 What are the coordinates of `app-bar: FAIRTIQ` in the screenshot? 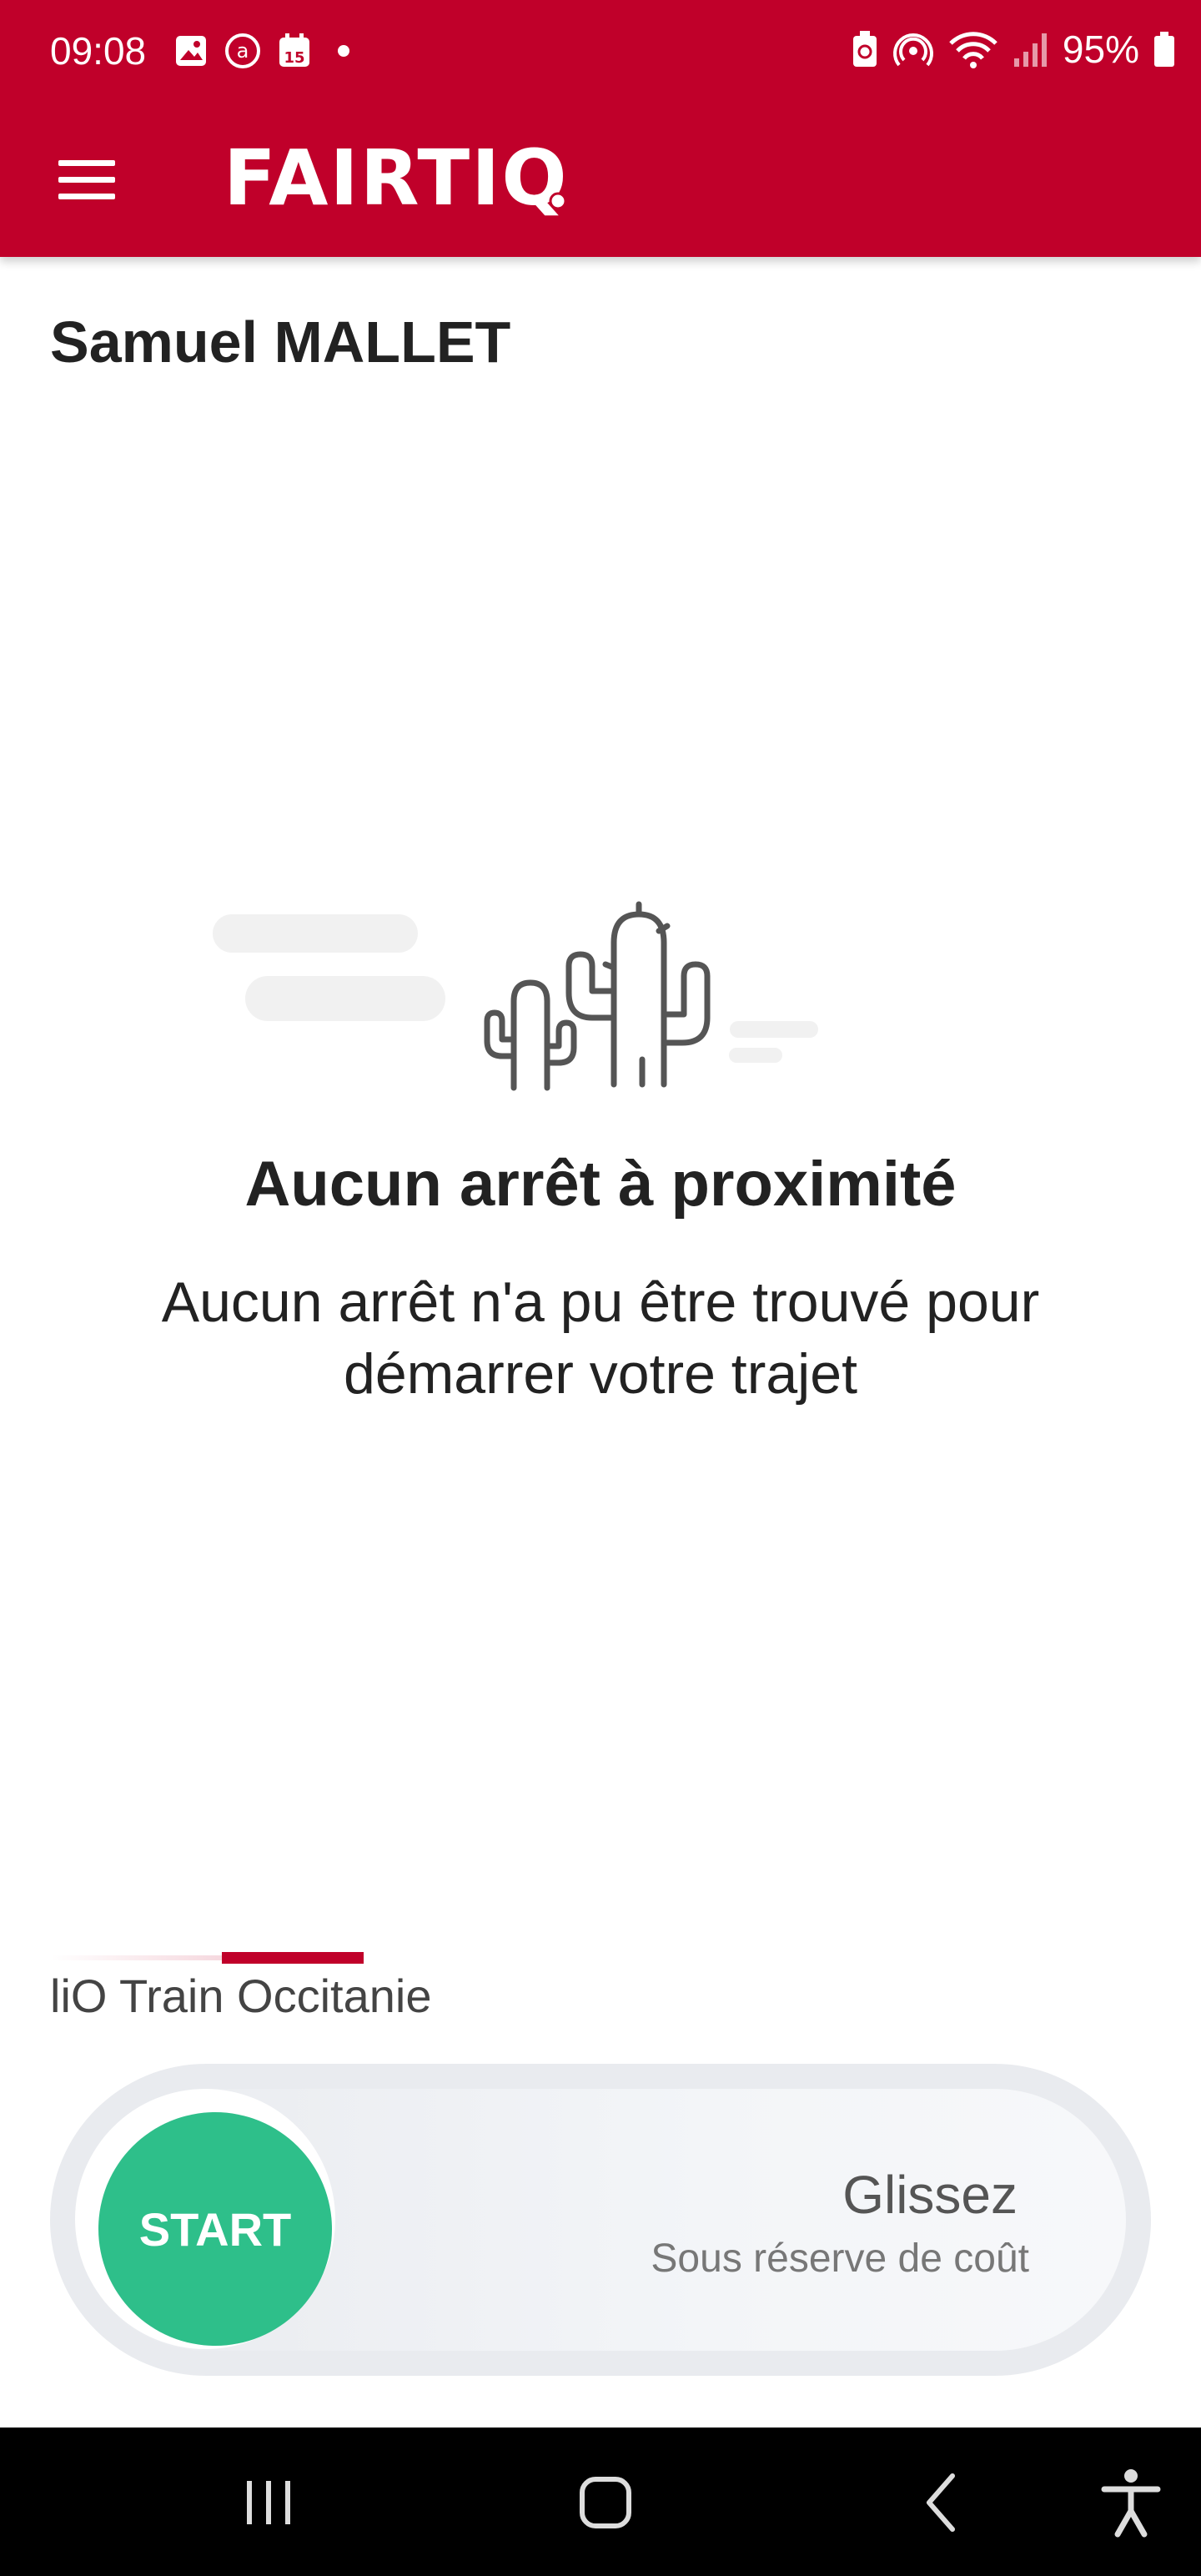 It's located at (601, 180).